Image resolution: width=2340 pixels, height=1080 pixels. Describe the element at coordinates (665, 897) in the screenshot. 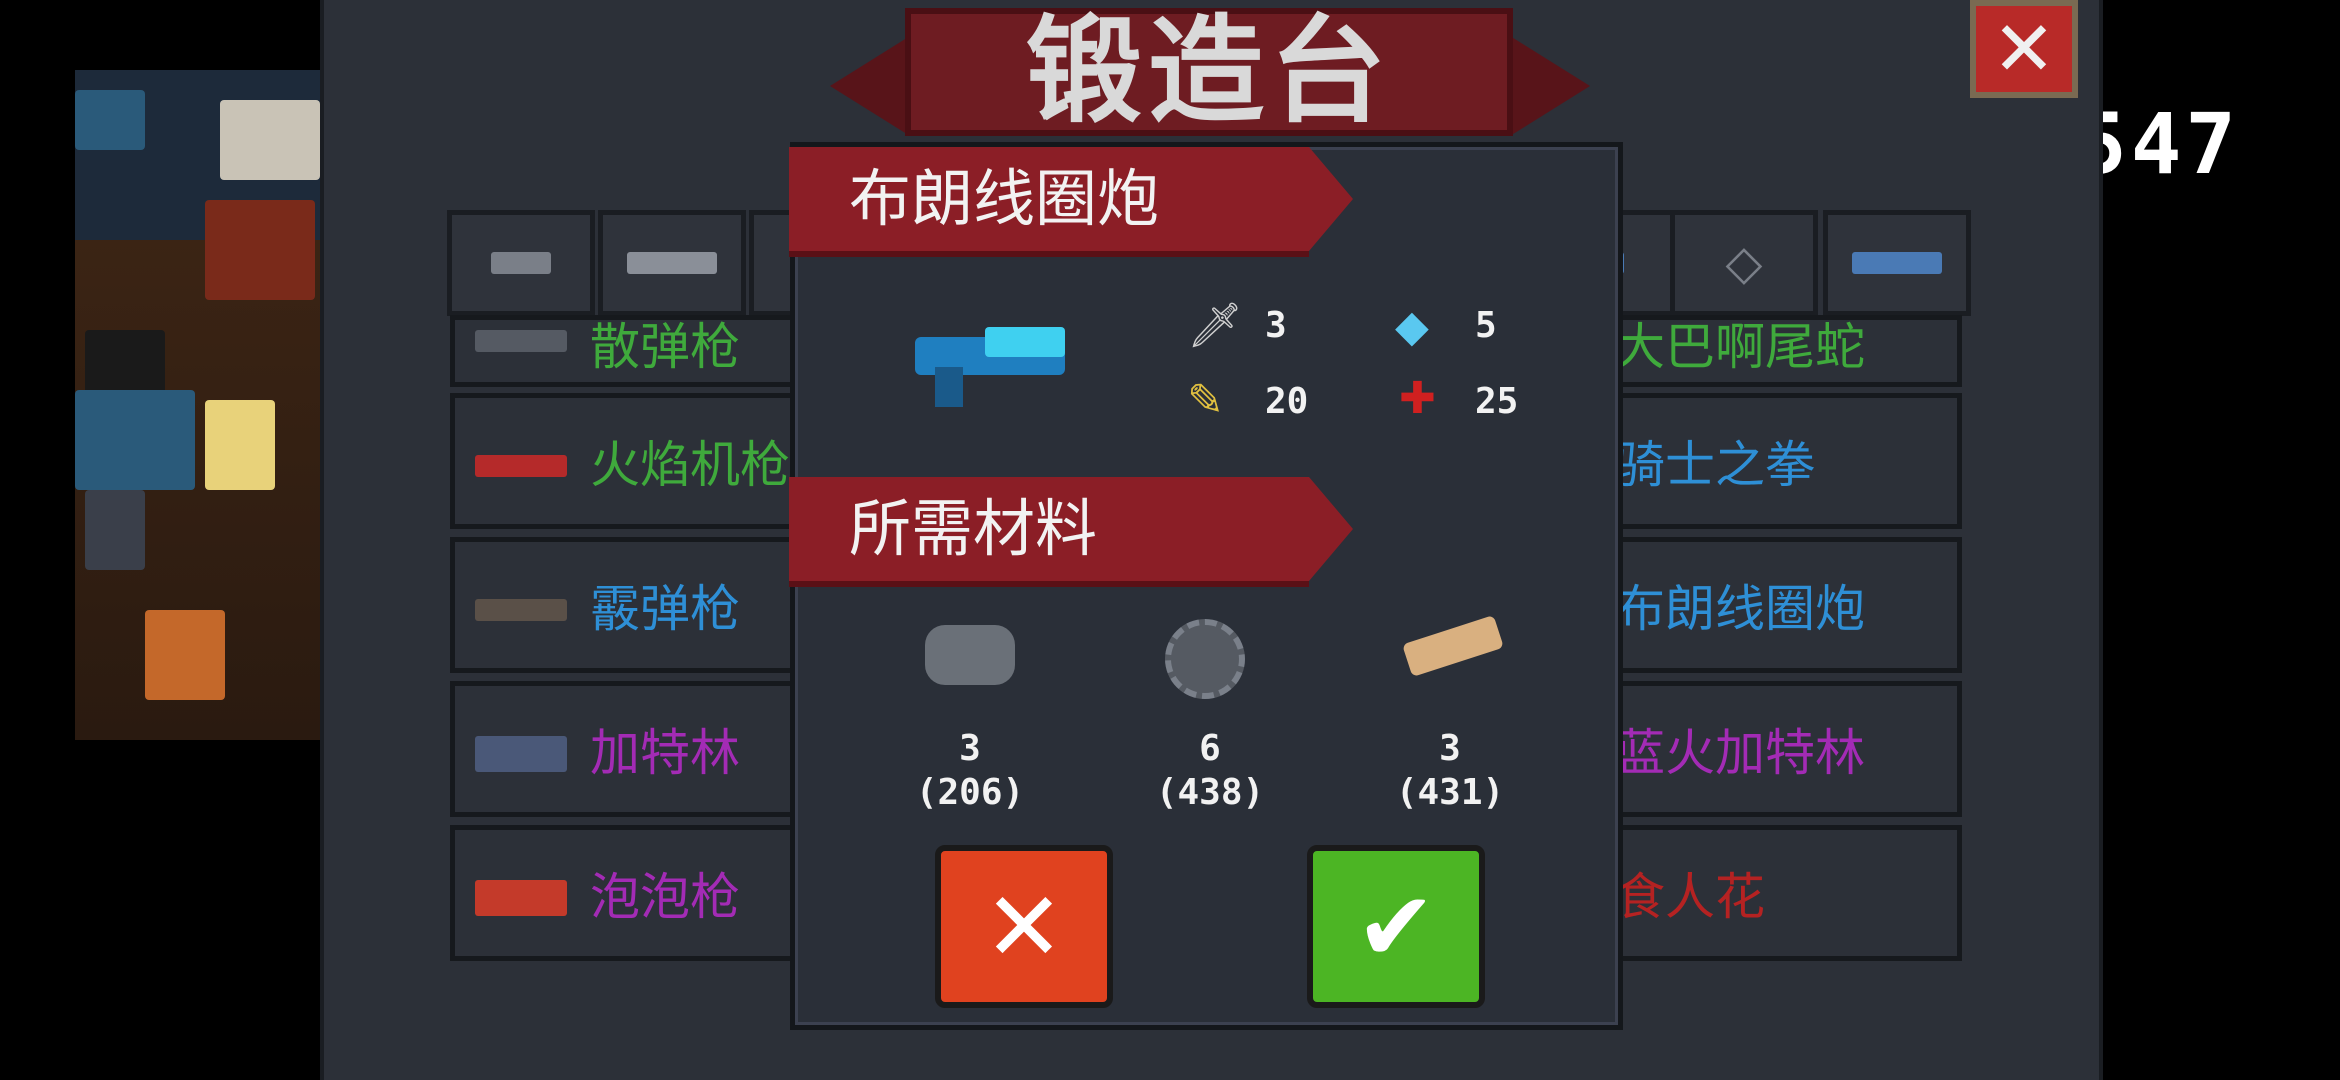

I see `weapon-name-left: 泡泡枪` at that location.